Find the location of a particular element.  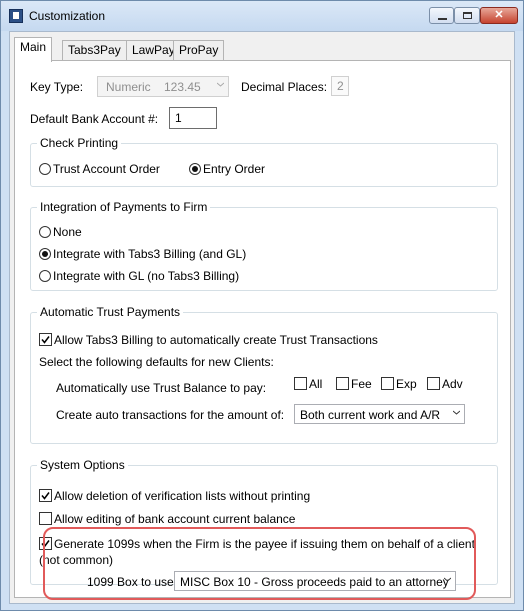

pay-fee-checkbox is located at coordinates (342, 383).